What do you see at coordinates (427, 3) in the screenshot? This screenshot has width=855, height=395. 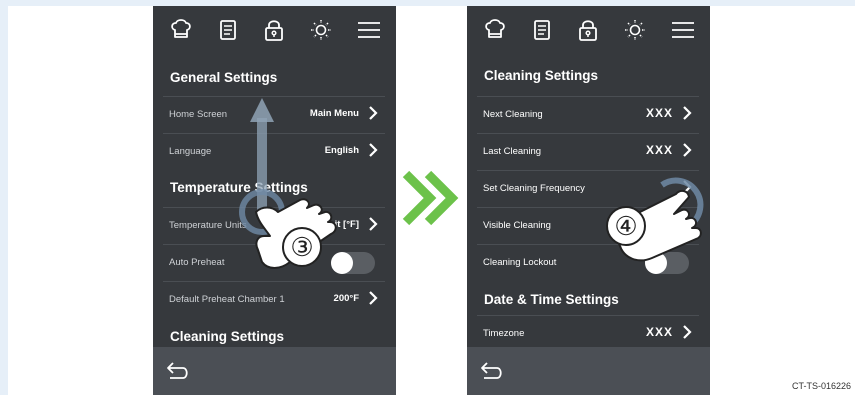 I see `frame-top-border` at bounding box center [427, 3].